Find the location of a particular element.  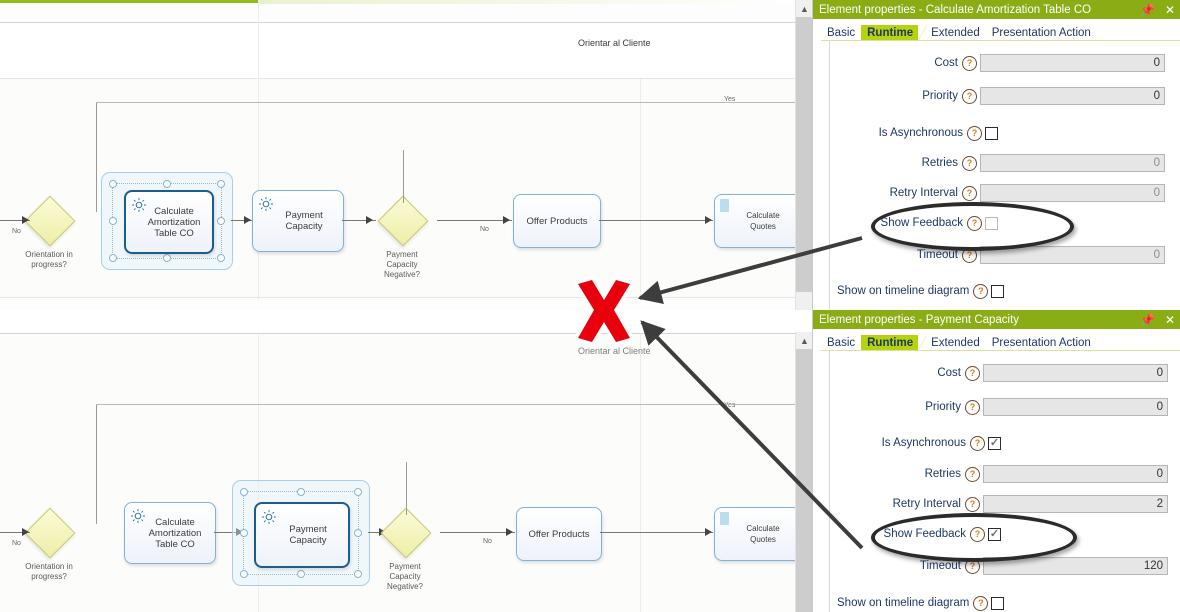

is-asynchronous-checkbox is located at coordinates (991, 133).